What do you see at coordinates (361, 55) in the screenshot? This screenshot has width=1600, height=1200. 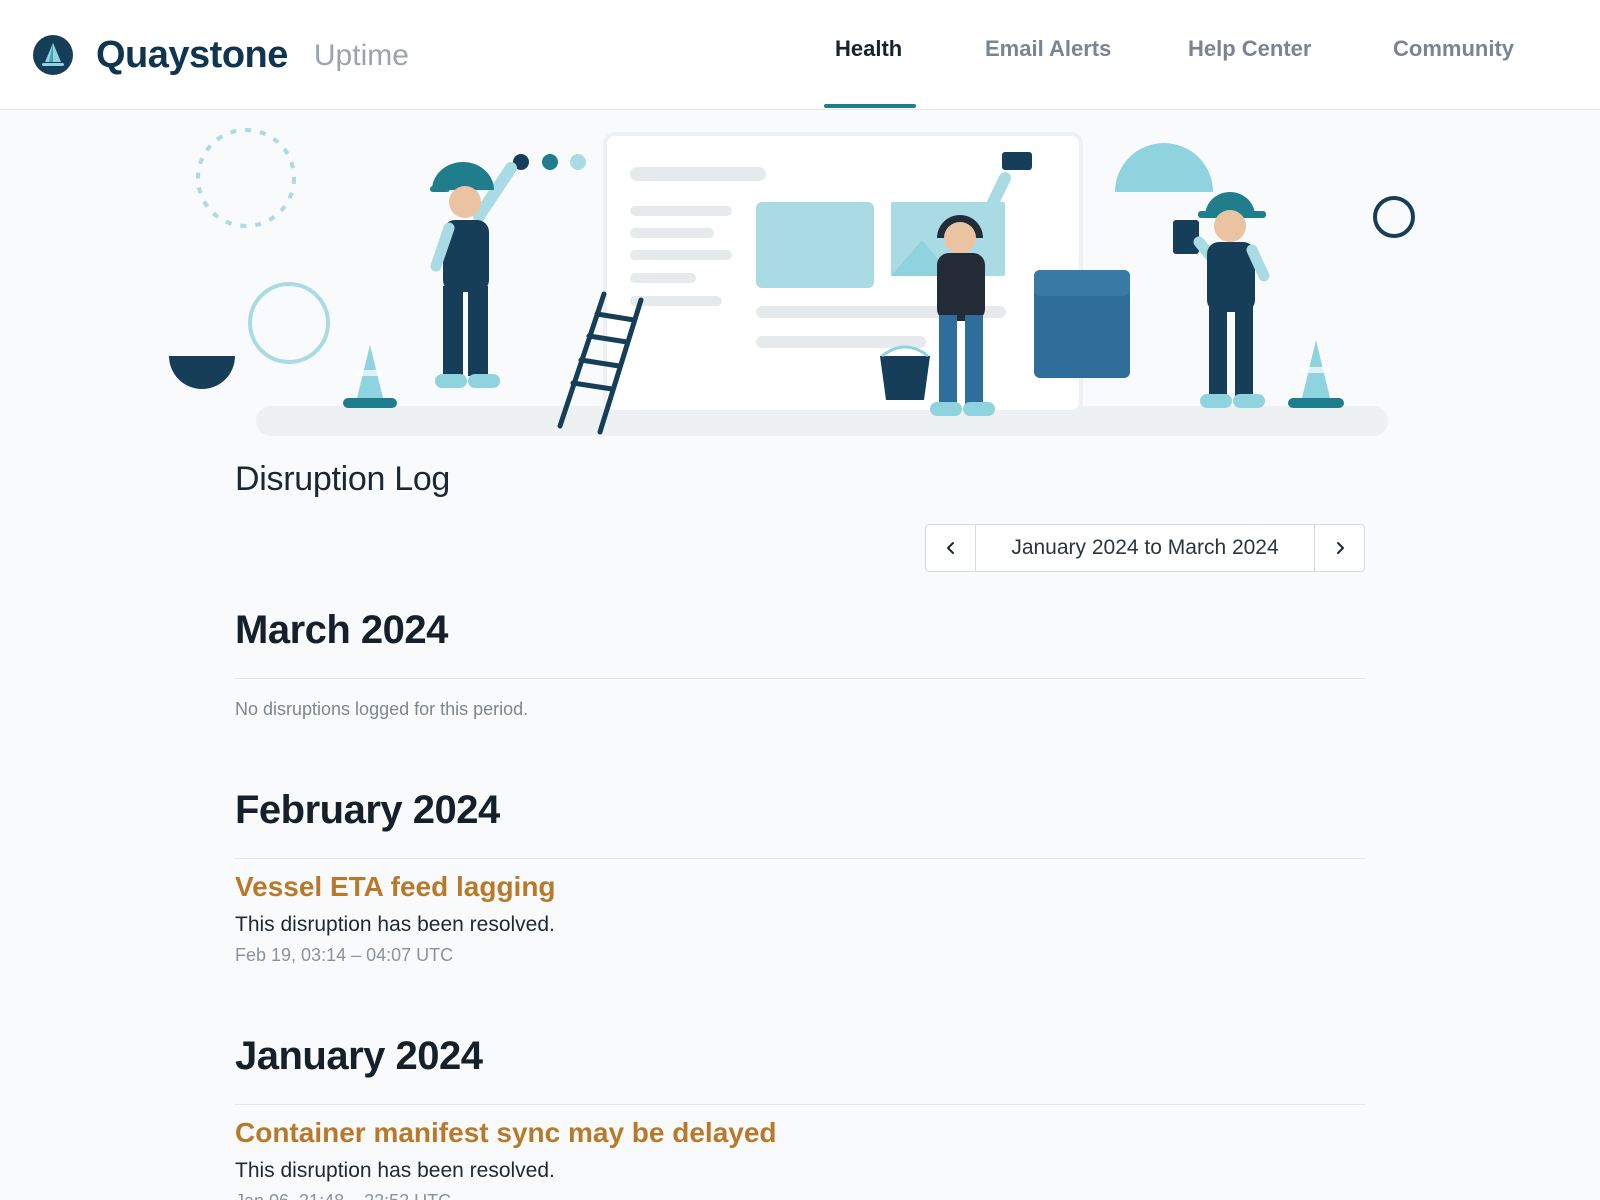 I see `brand-subtitle: Uptime` at bounding box center [361, 55].